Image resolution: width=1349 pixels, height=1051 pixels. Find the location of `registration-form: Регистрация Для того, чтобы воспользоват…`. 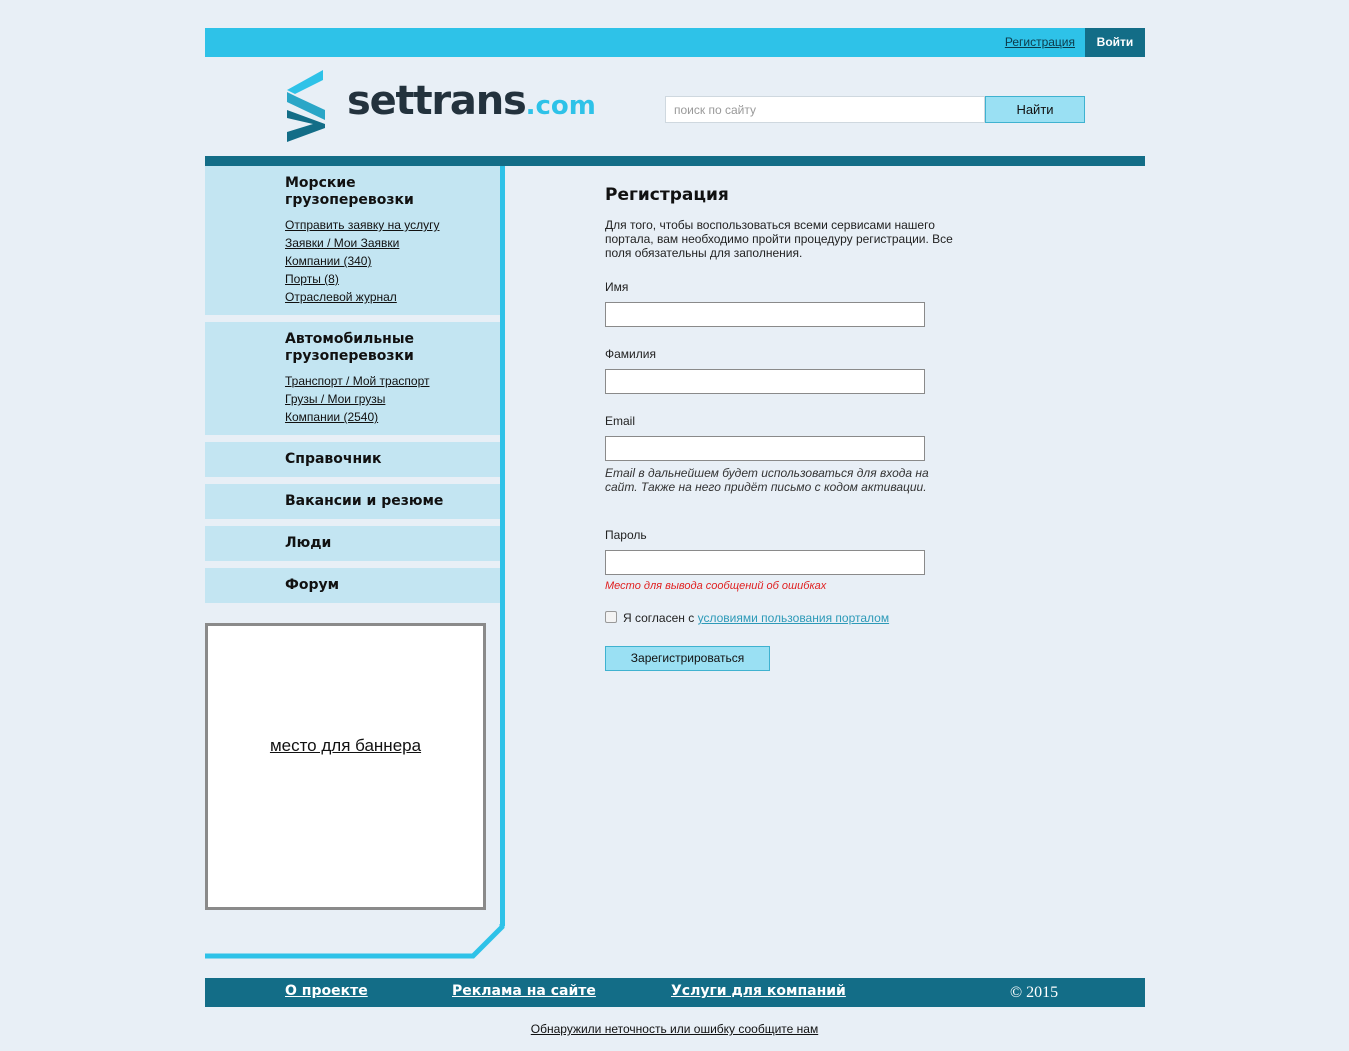

registration-form: Регистрация Для того, чтобы воспользоват… is located at coordinates (805, 428).